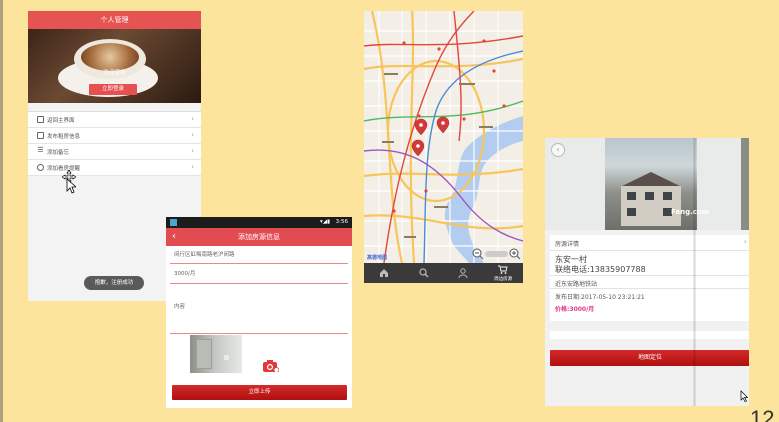 Image resolution: width=779 pixels, height=422 pixels. I want to click on price-text: 价格:3000/月, so click(575, 309).